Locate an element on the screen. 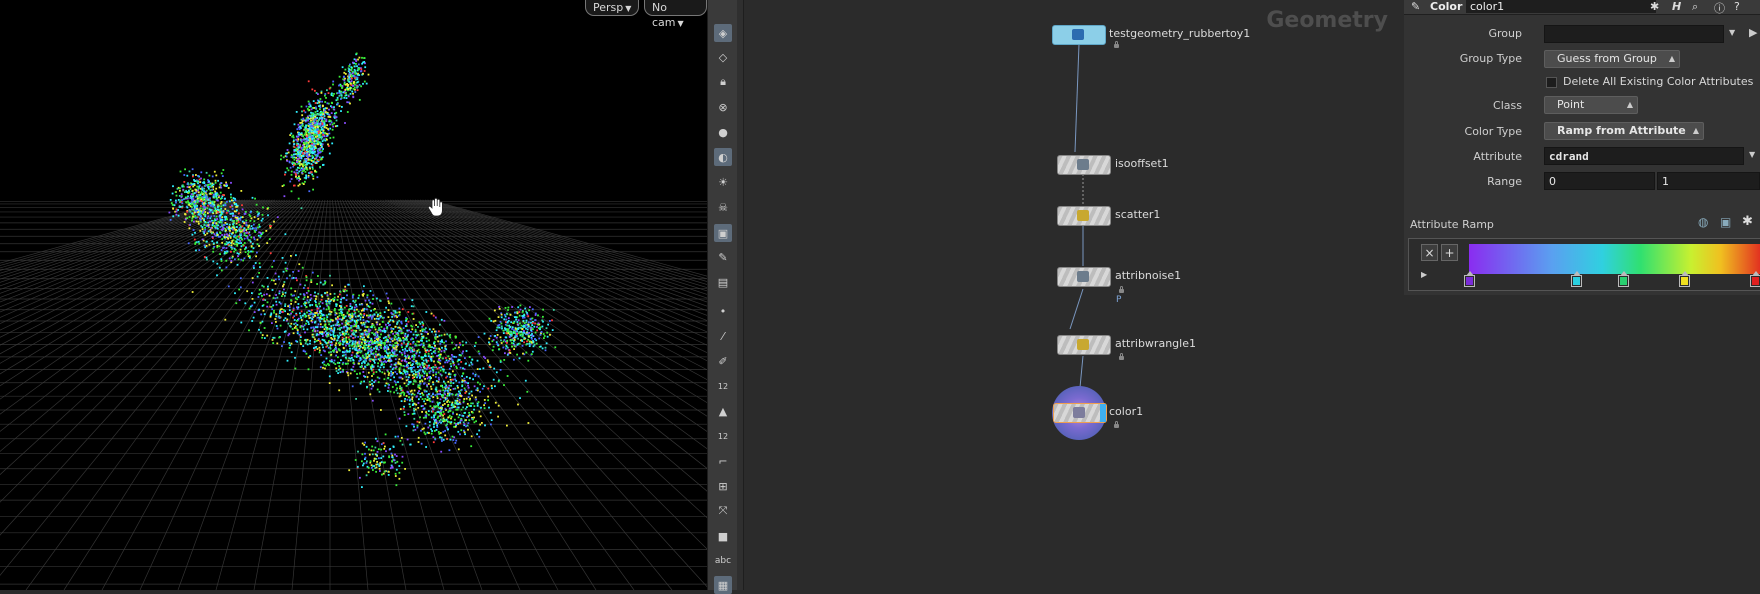 This screenshot has height=594, width=1760. render-icon: ▣ is located at coordinates (723, 233).